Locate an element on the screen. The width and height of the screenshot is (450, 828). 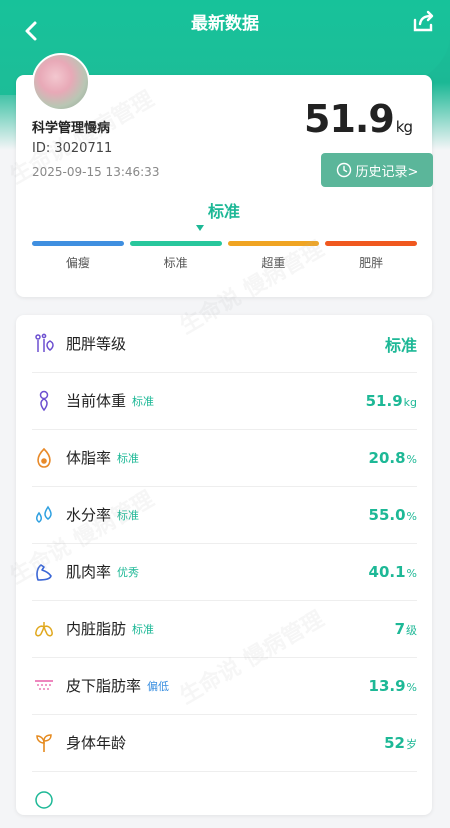
metric-value: 55.0% is located at coordinates (393, 515).